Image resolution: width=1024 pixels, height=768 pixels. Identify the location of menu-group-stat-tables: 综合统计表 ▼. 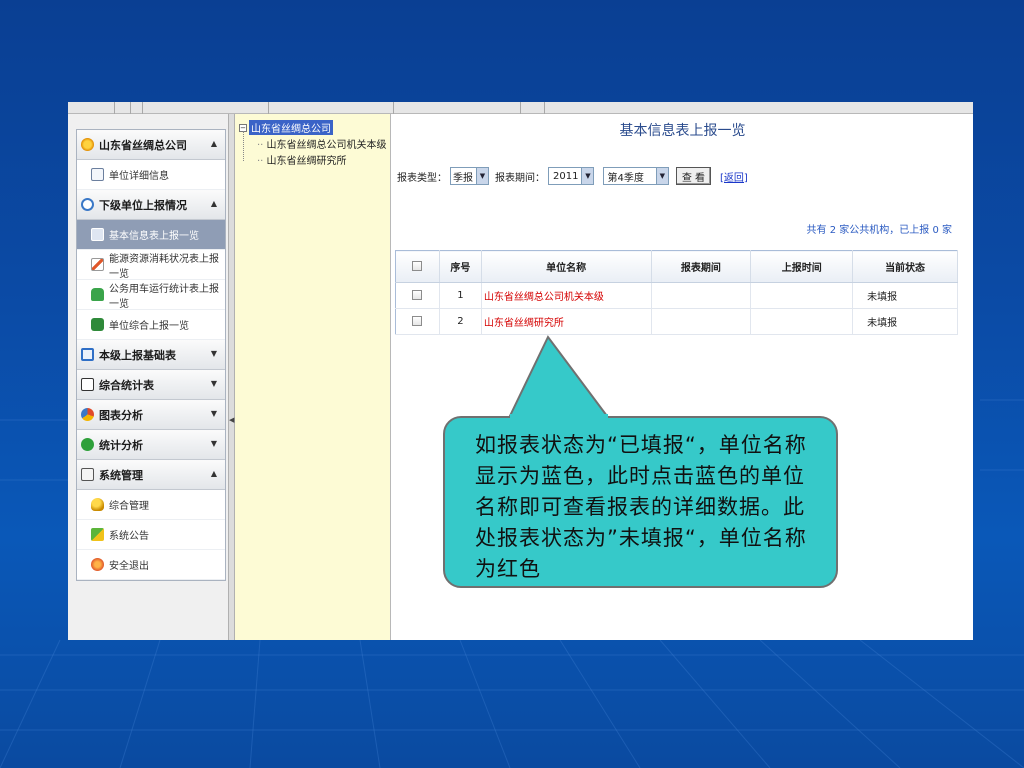
(151, 385).